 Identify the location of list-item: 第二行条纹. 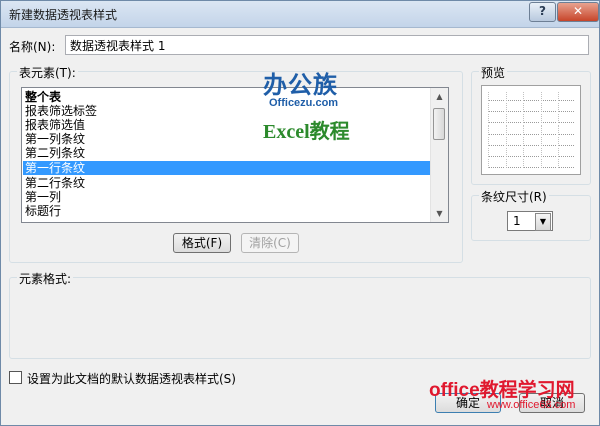
(55, 183).